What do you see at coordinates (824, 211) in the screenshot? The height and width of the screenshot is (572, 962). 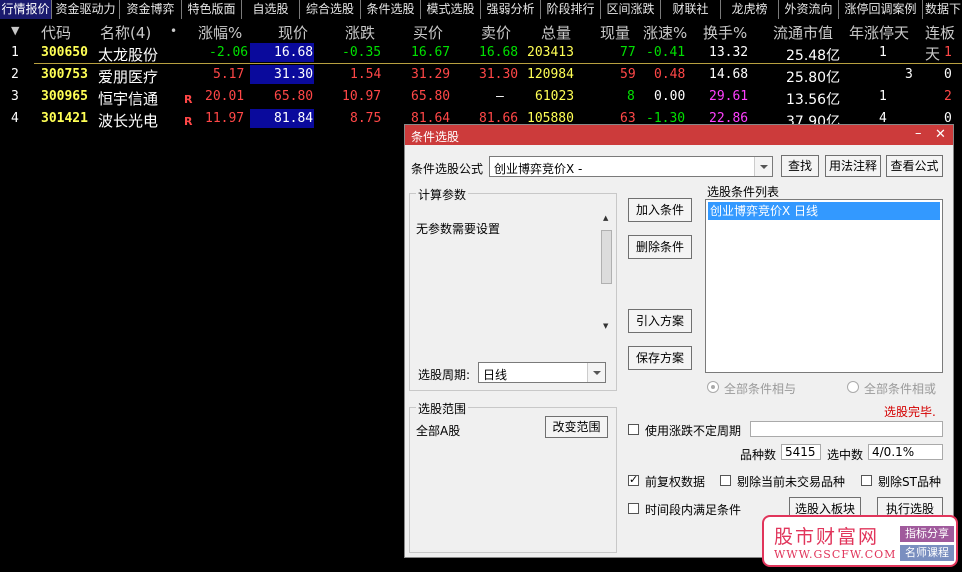 I see `list-item: 创业博弈竞价X 日线` at bounding box center [824, 211].